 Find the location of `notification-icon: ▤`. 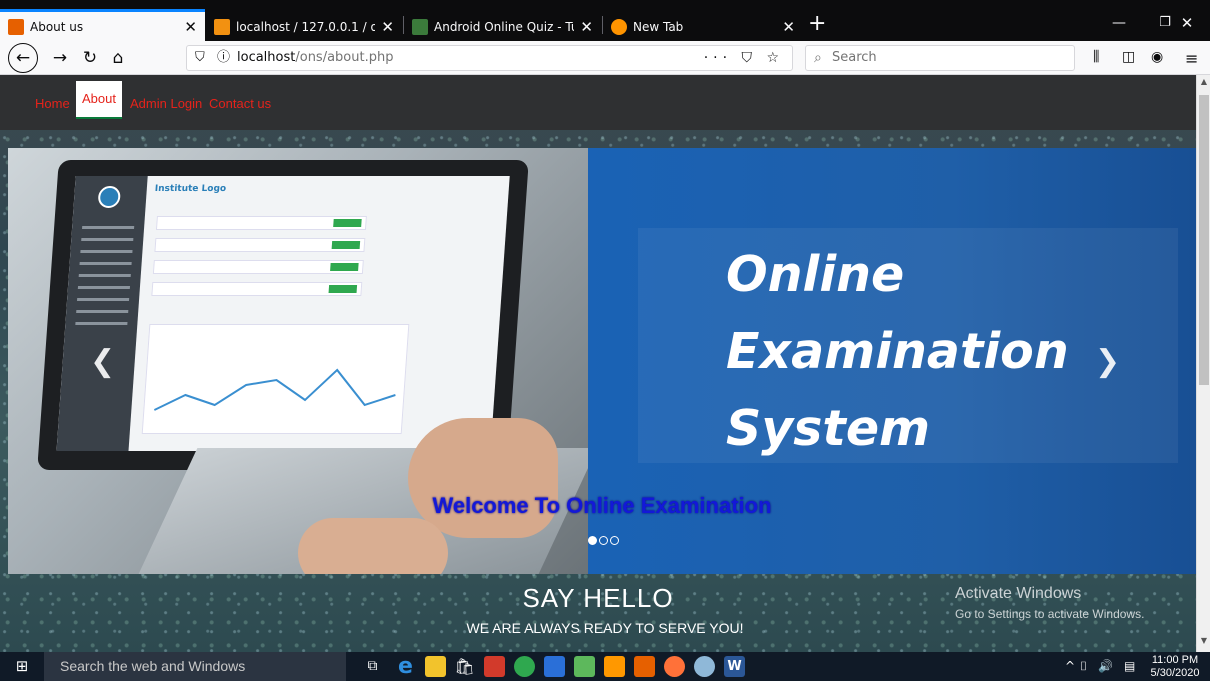

notification-icon: ▤ is located at coordinates (1129, 666).